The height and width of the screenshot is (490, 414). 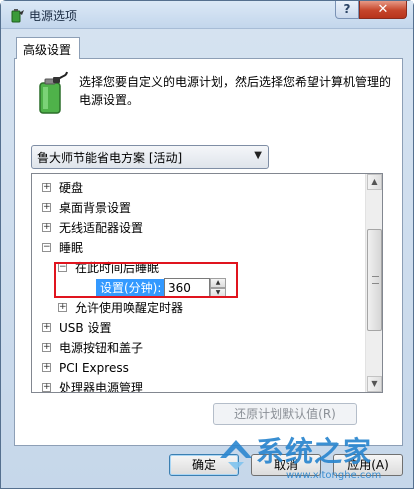 I want to click on tree-item-desktop-background: + 桌面背景设置, so click(x=86, y=208).